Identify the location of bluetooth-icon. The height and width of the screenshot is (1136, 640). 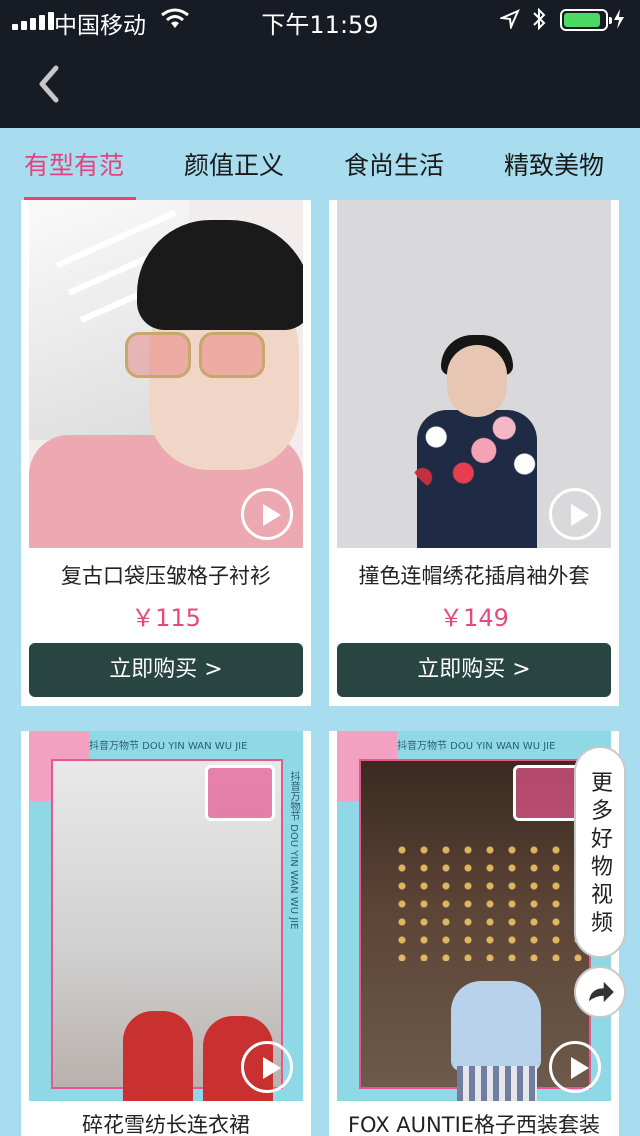
(539, 19).